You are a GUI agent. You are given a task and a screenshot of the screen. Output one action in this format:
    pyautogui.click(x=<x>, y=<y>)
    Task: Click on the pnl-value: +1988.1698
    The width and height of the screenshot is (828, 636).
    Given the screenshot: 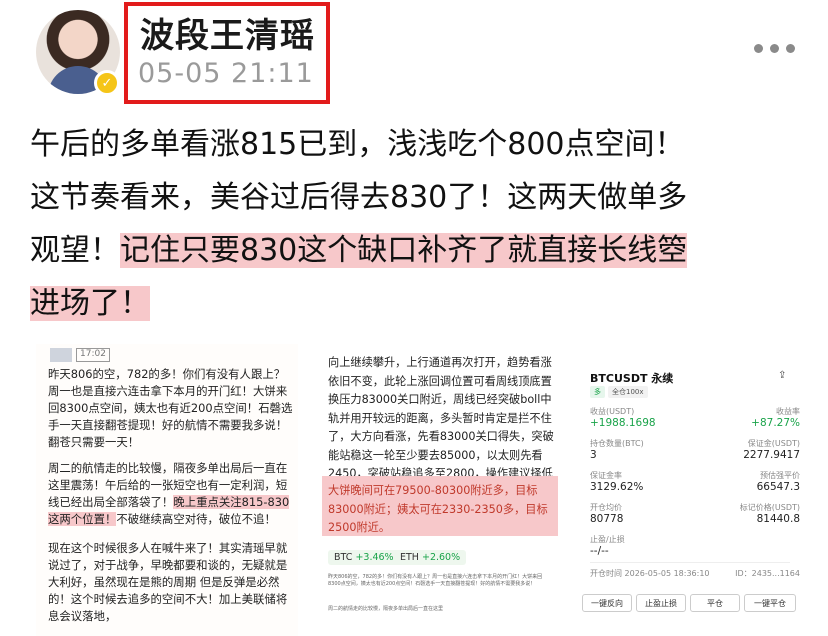 What is the action you would take?
    pyautogui.click(x=623, y=423)
    